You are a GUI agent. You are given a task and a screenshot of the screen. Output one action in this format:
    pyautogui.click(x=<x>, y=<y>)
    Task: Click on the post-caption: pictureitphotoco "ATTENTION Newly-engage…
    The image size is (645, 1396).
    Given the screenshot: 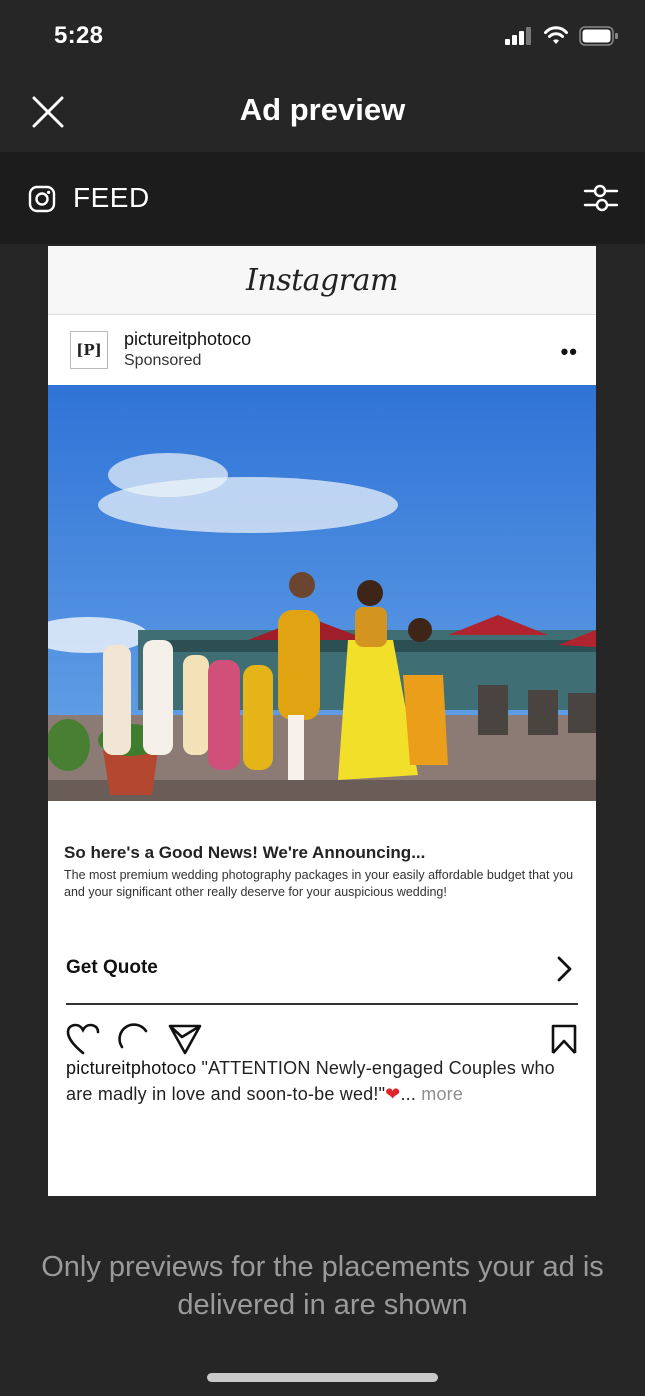 What is the action you would take?
    pyautogui.click(x=322, y=1081)
    